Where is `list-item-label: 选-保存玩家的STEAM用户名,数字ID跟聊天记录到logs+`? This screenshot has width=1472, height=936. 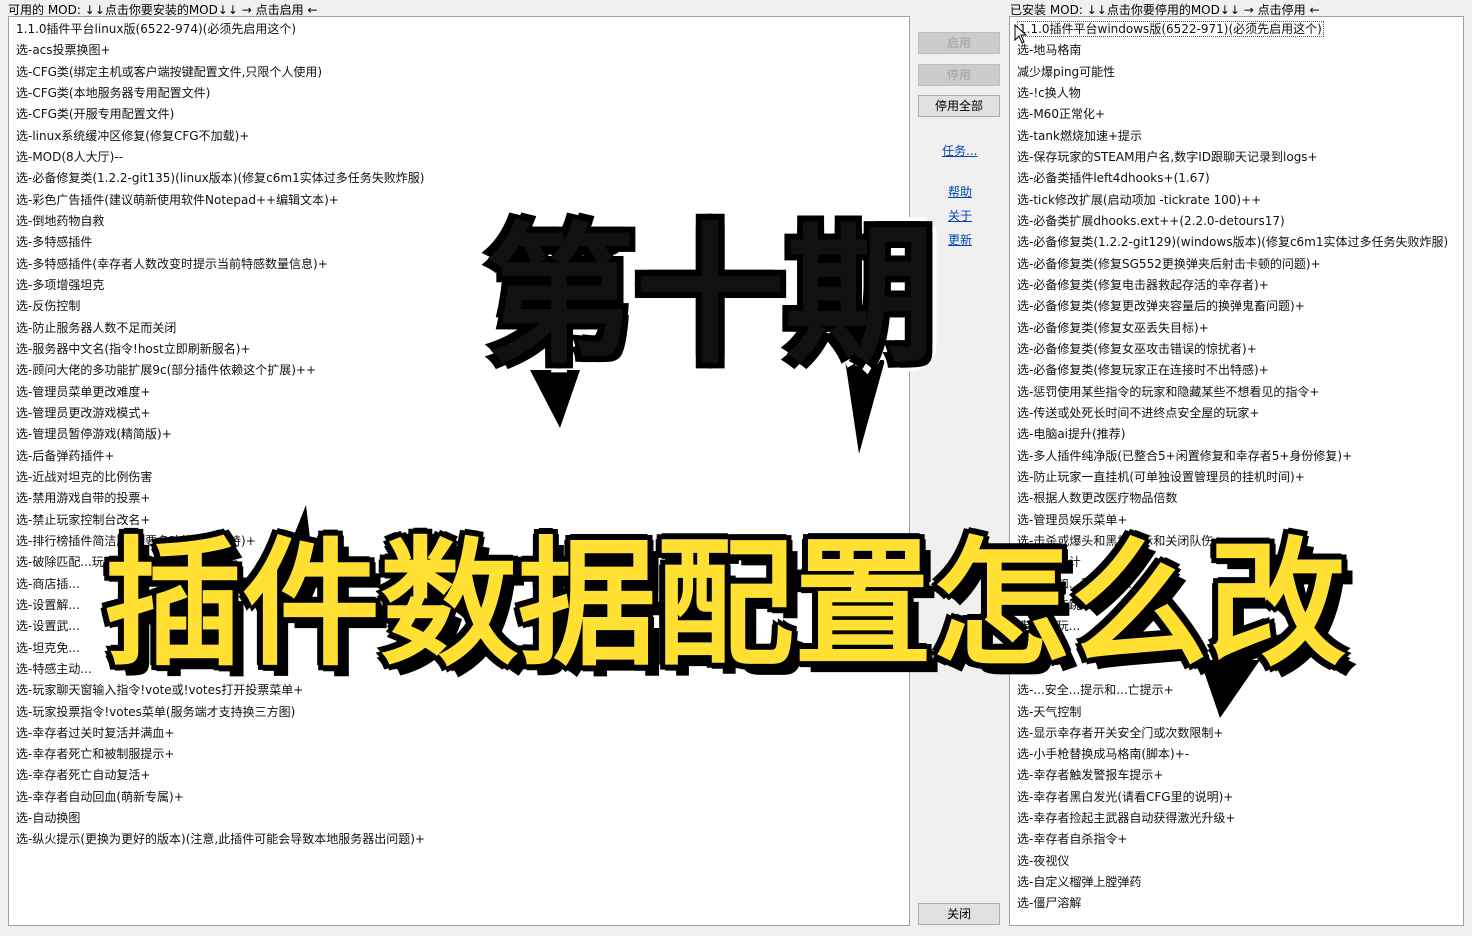
list-item-label: 选-保存玩家的STEAM用户名,数字ID跟聊天记录到logs+ is located at coordinates (1167, 156).